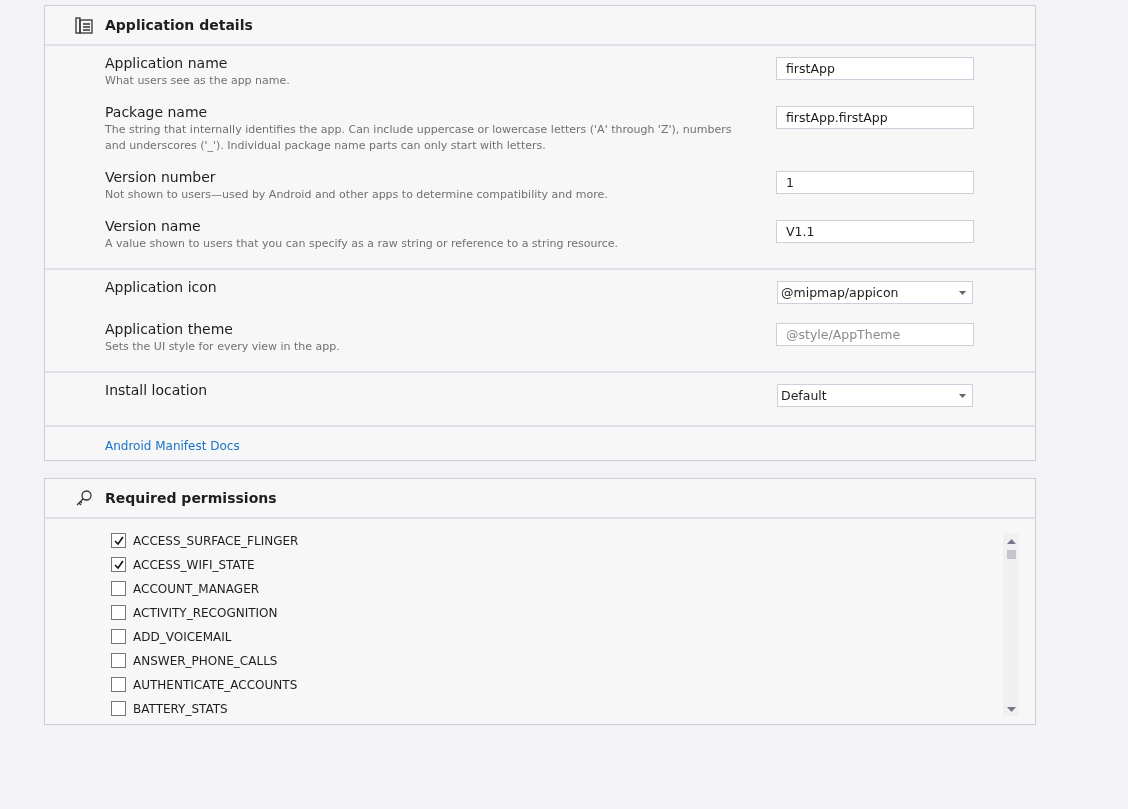 Image resolution: width=1128 pixels, height=809 pixels. What do you see at coordinates (196, 588) in the screenshot?
I see `permission-label: ACCOUNT_MANAGER` at bounding box center [196, 588].